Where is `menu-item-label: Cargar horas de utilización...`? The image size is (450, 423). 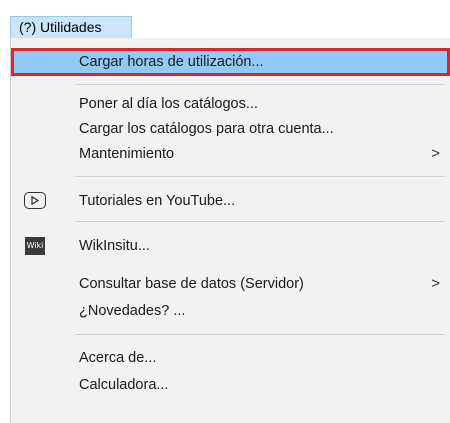
menu-item-label: Cargar horas de utilización... is located at coordinates (171, 62).